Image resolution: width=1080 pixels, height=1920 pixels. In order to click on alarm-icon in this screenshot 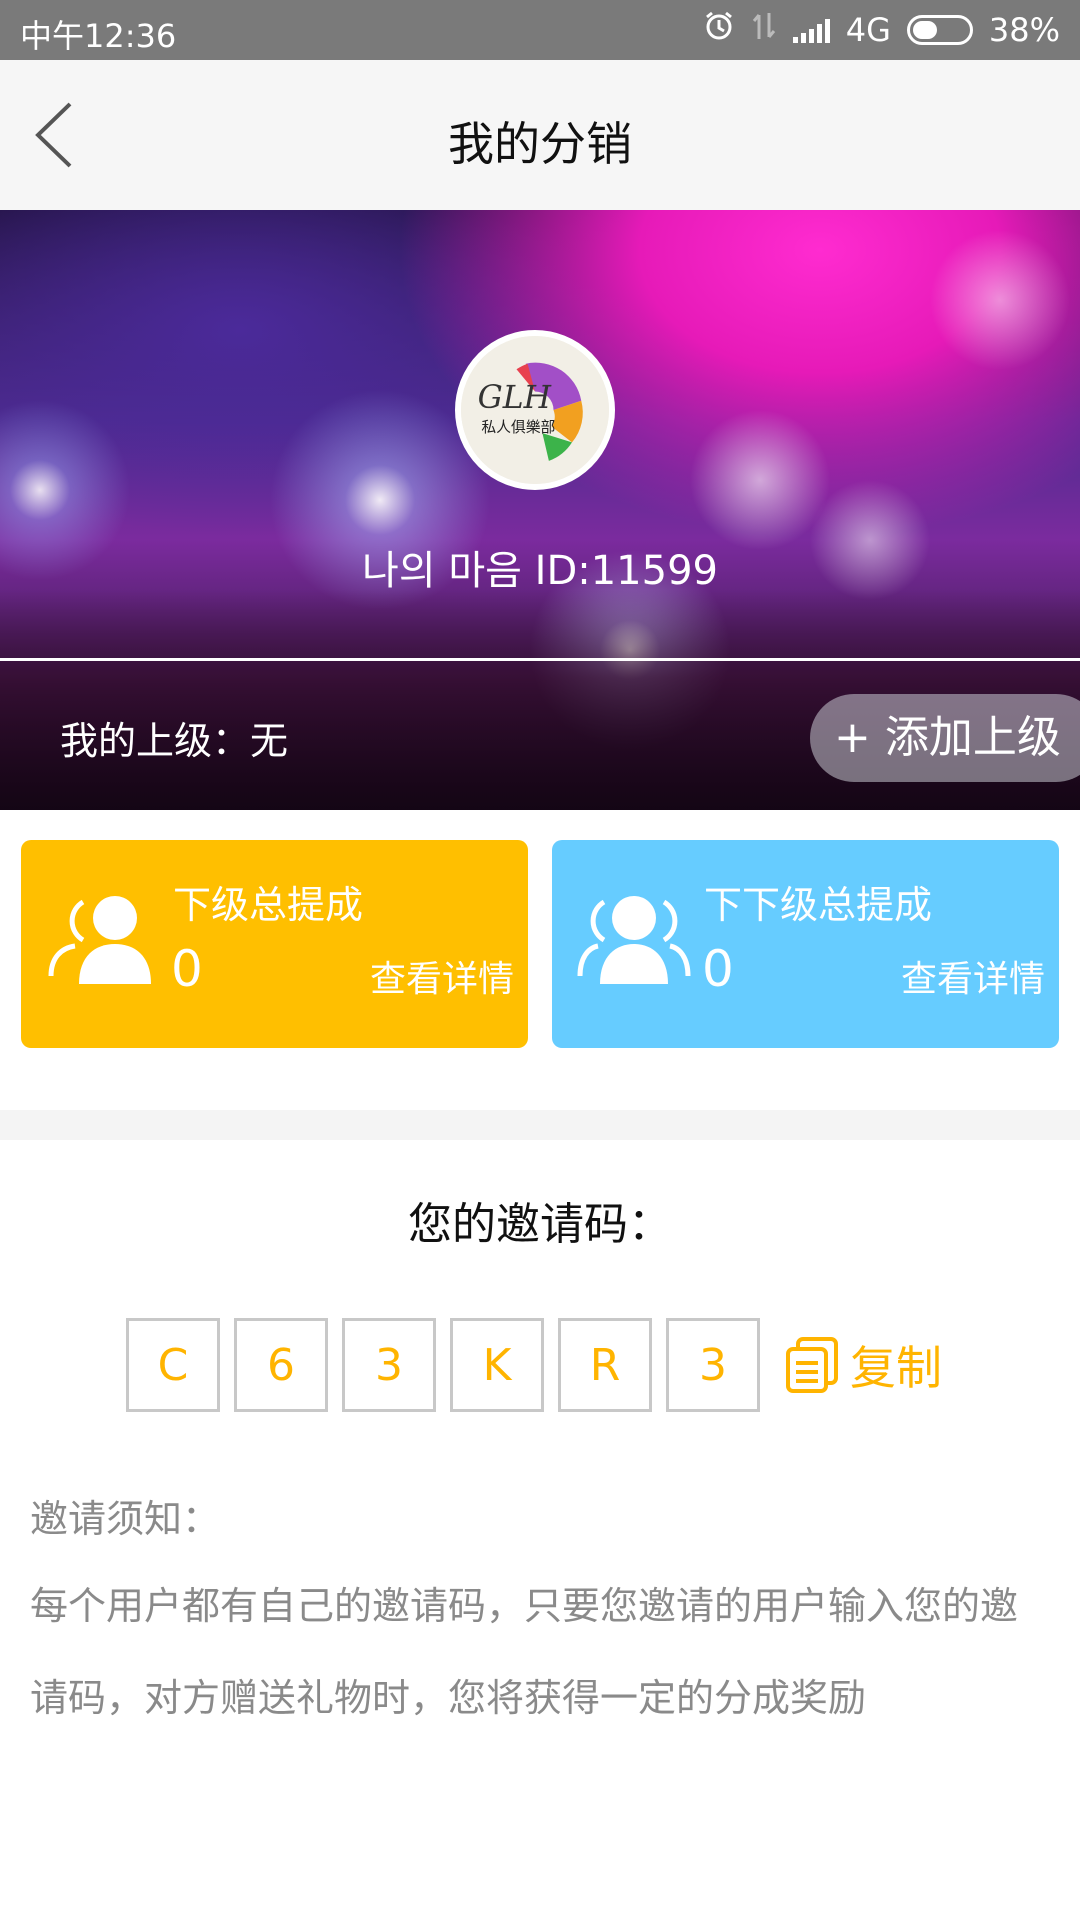, I will do `click(719, 30)`.